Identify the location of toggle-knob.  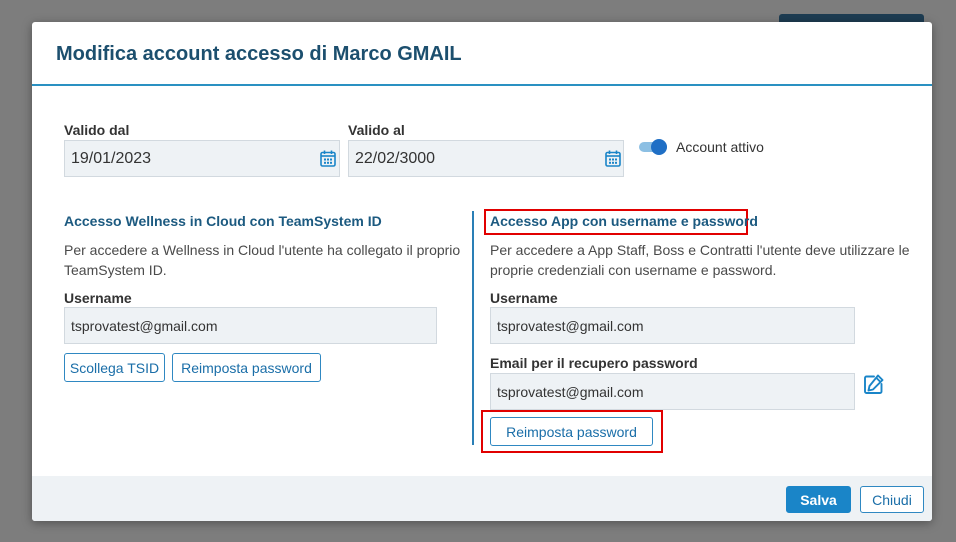
(659, 147).